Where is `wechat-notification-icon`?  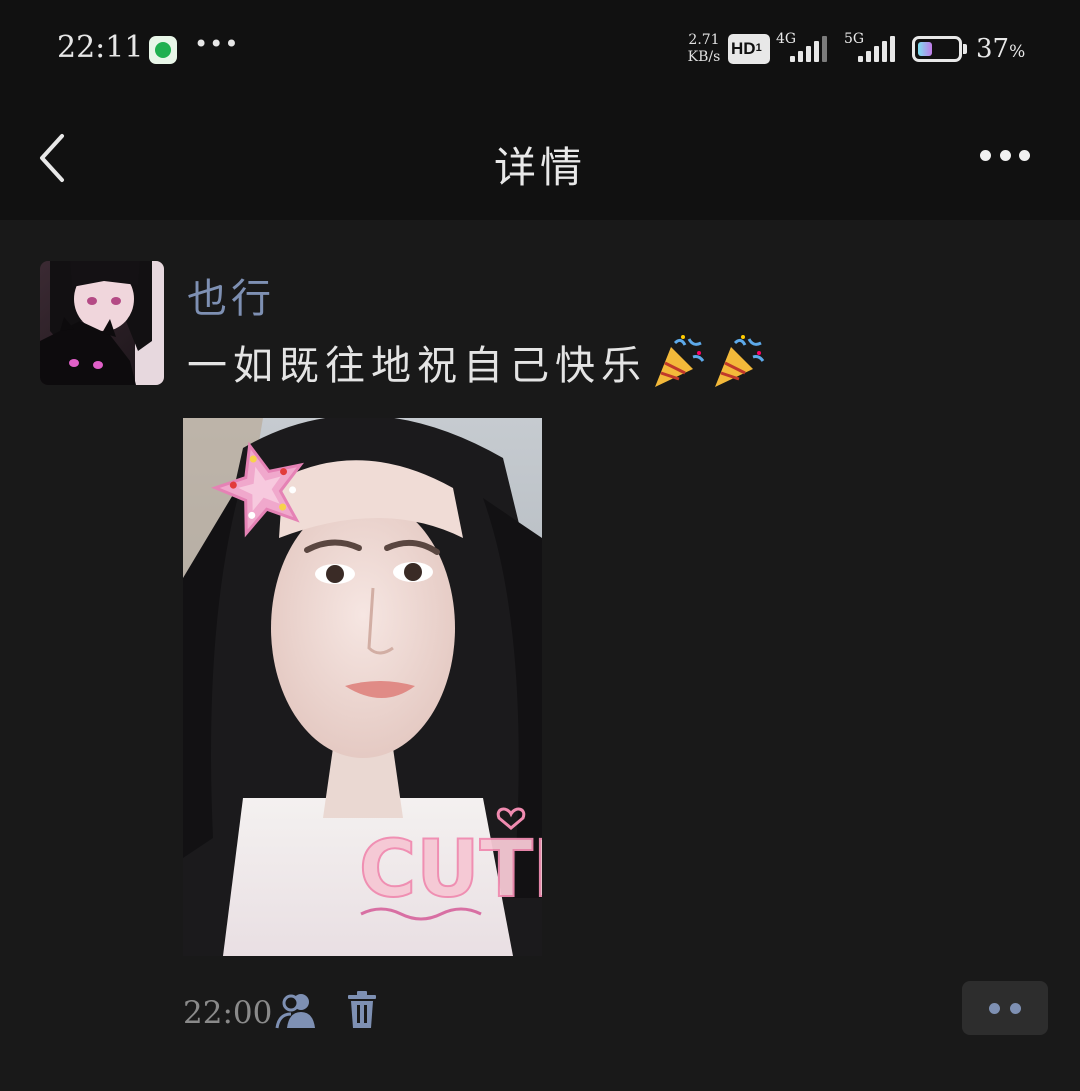
wechat-notification-icon is located at coordinates (163, 50).